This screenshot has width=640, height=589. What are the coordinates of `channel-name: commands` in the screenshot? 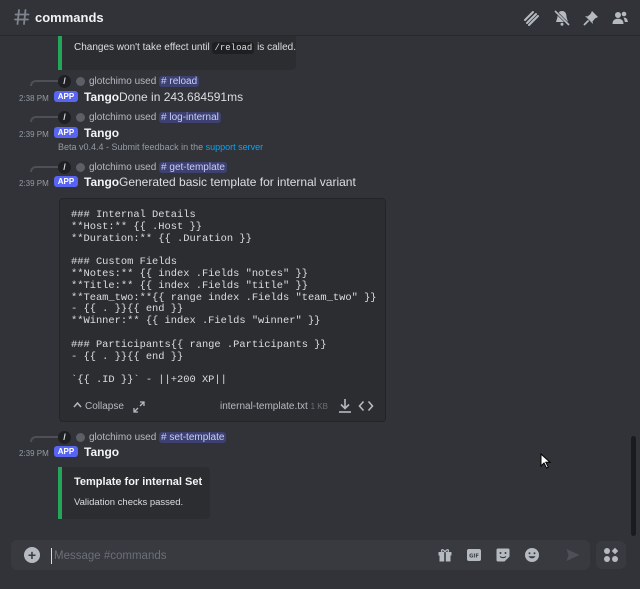 It's located at (69, 17).